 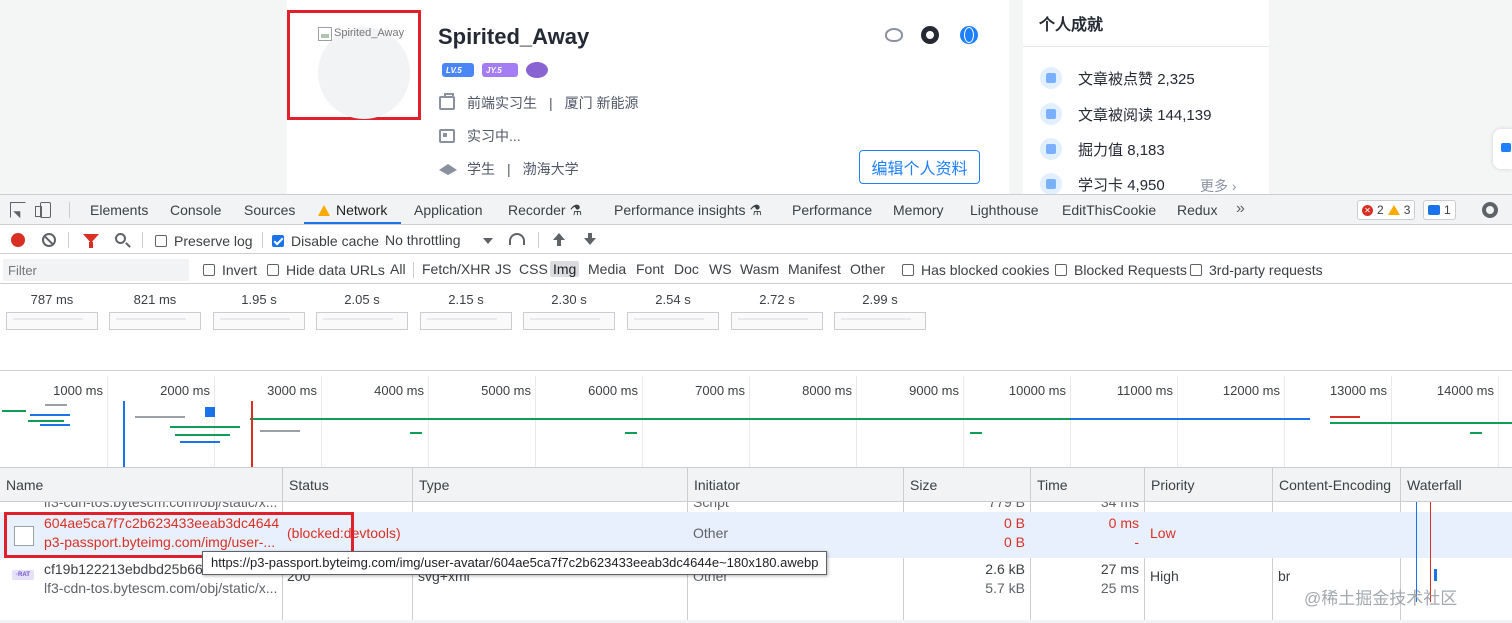 I want to click on tab-performance-insights: Performance insights ⚗, so click(x=688, y=210).